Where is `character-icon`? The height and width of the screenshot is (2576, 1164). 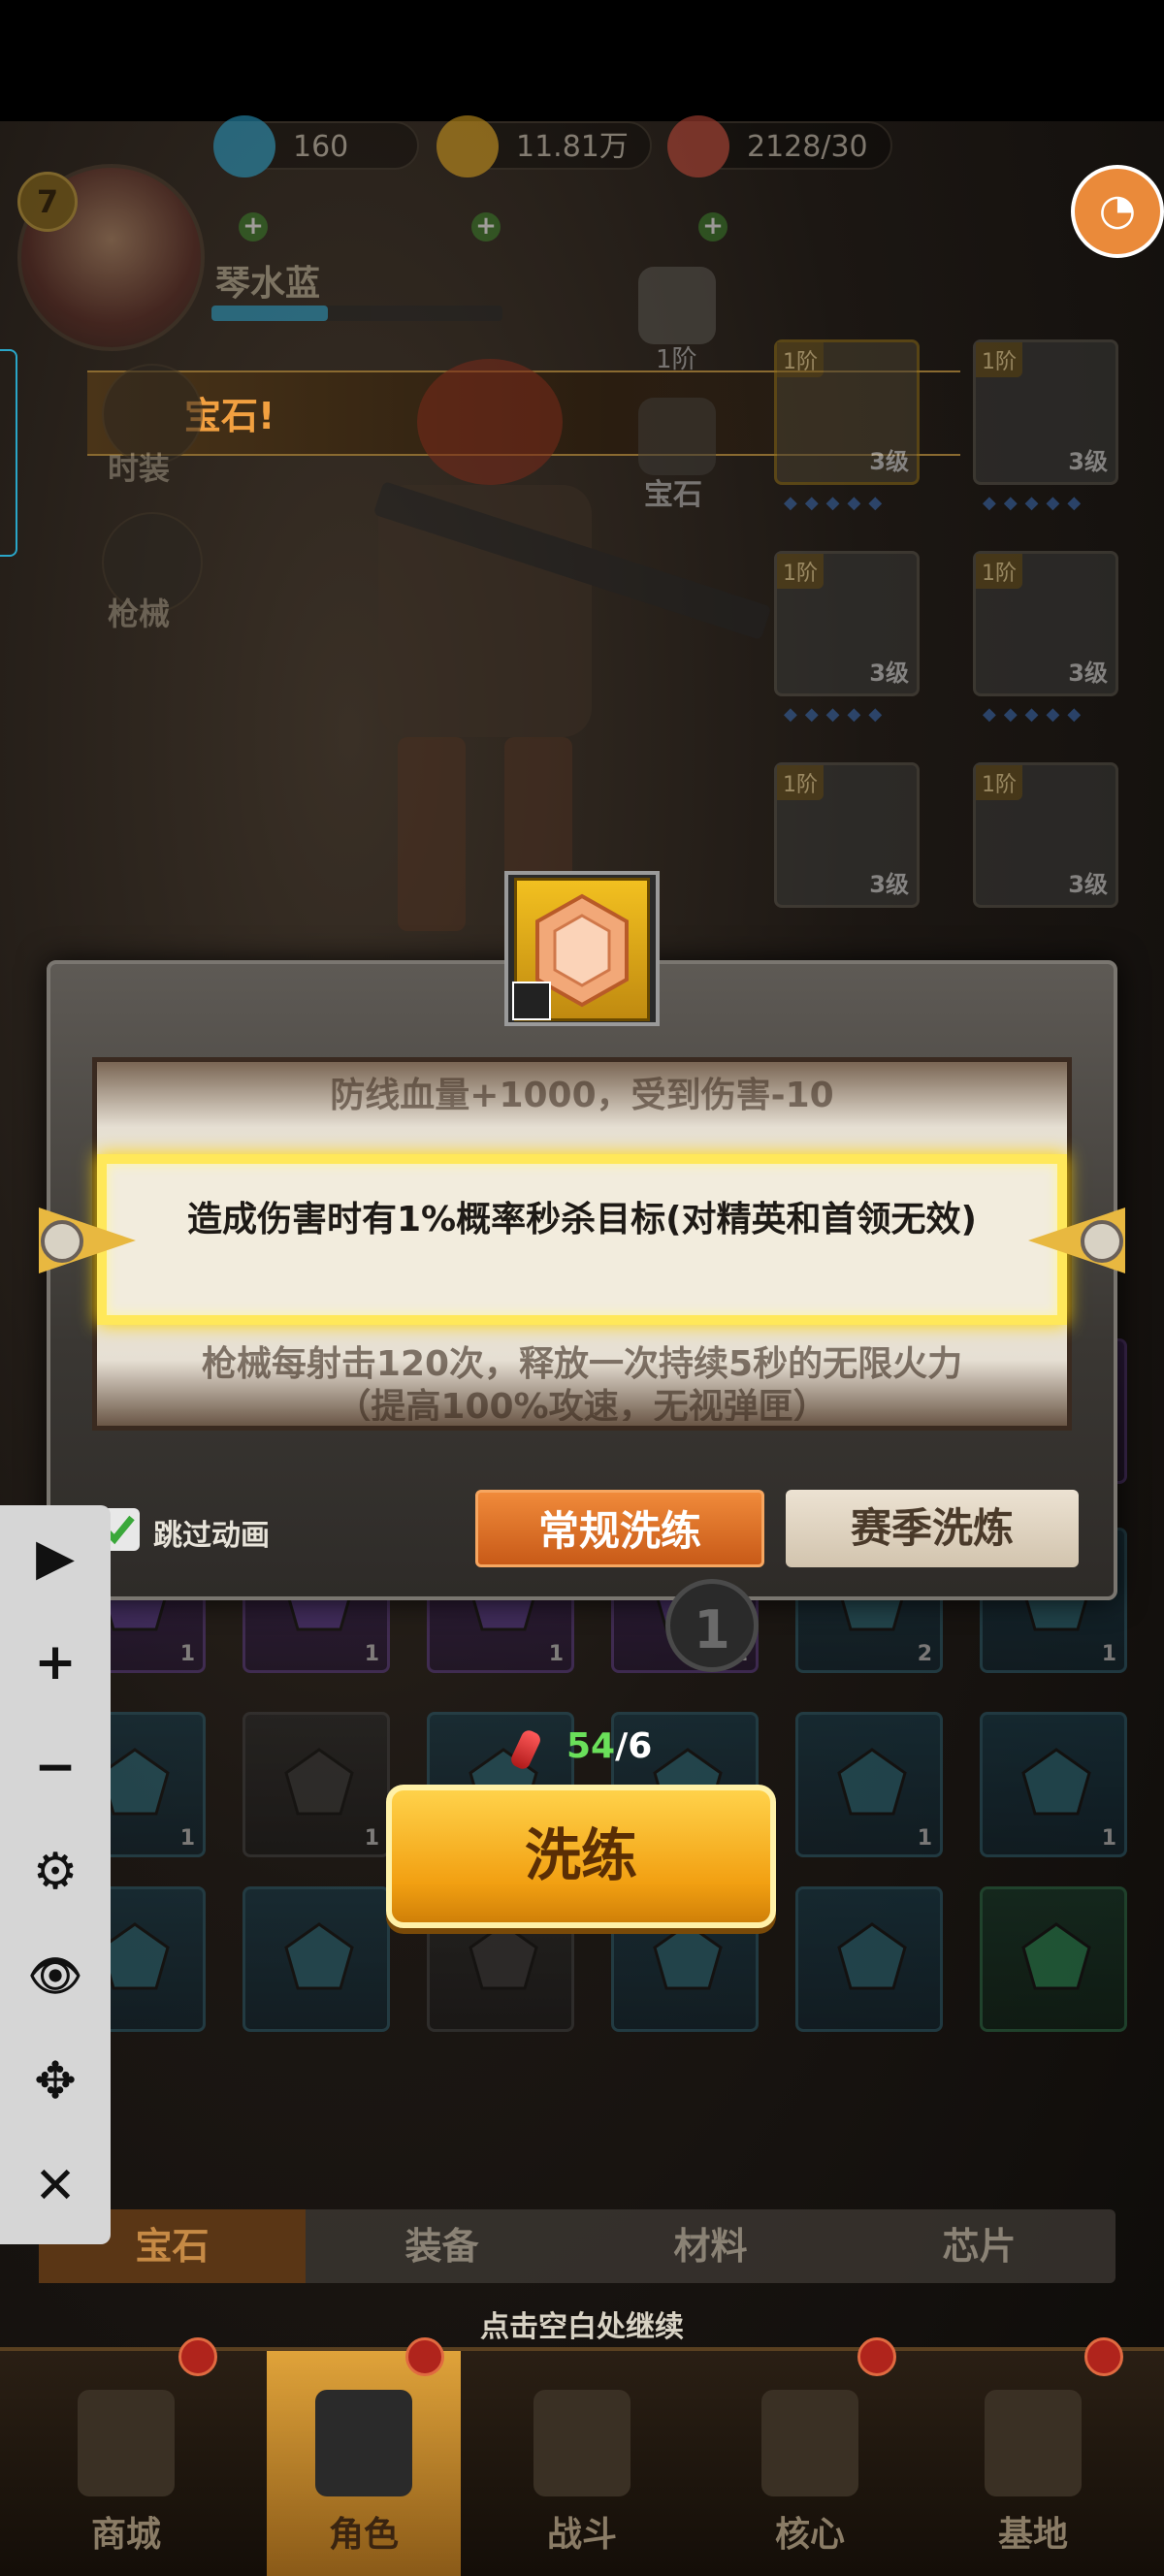
character-icon is located at coordinates (363, 2443).